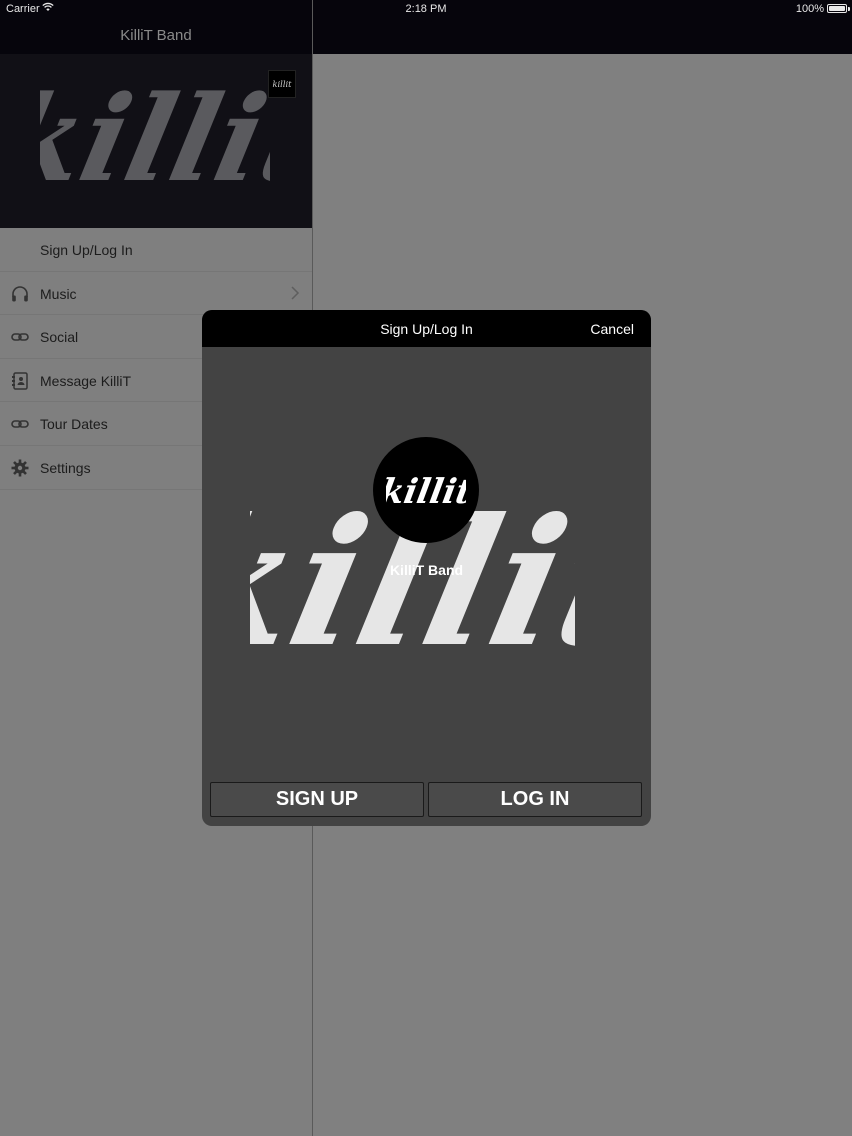 The width and height of the screenshot is (852, 1136). Describe the element at coordinates (74, 424) in the screenshot. I see `sidebar-item-label: Tour Dates` at that location.